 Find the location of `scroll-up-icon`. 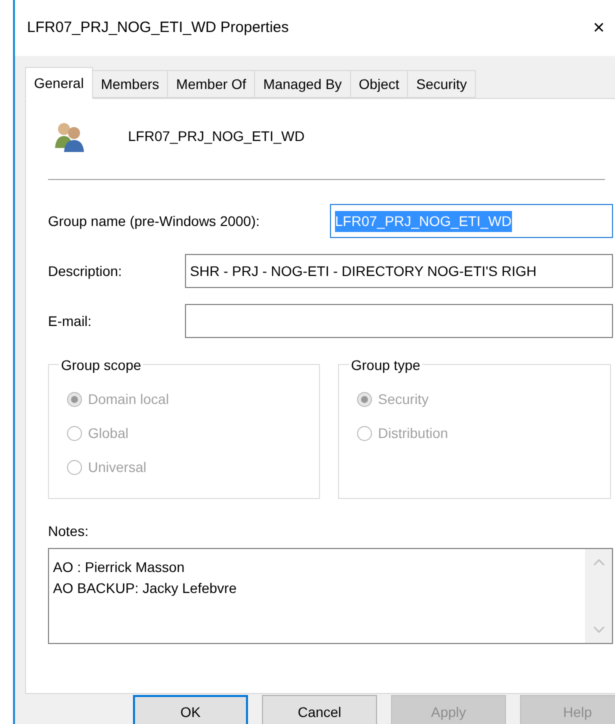

scroll-up-icon is located at coordinates (598, 562).